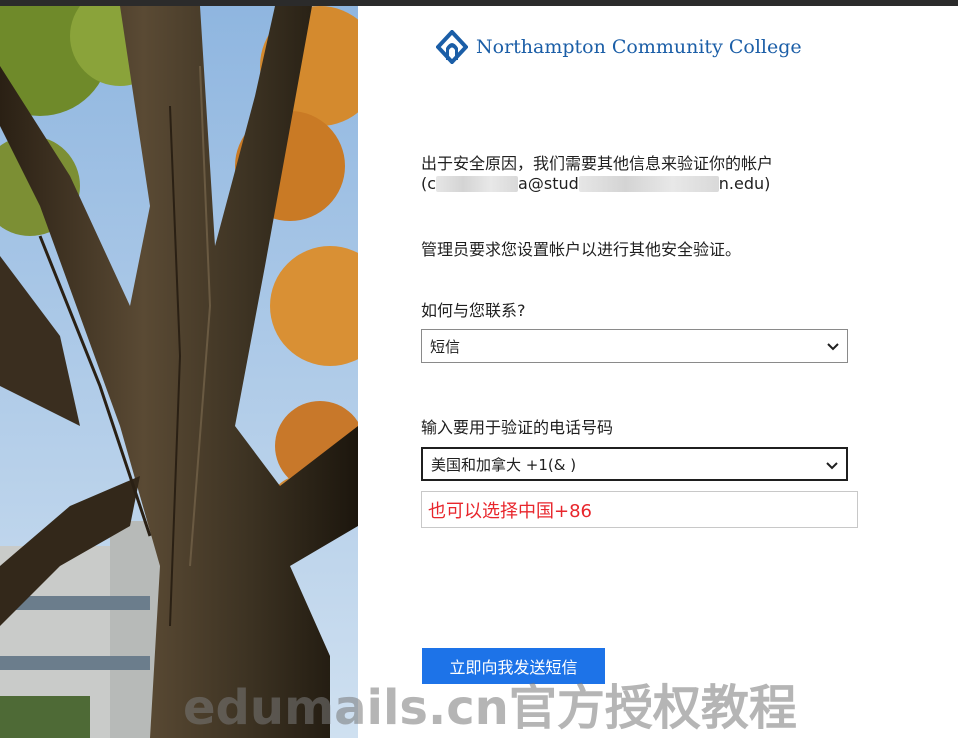 The image size is (958, 738). Describe the element at coordinates (744, 183) in the screenshot. I see `email-suffix: n.edu)` at that location.